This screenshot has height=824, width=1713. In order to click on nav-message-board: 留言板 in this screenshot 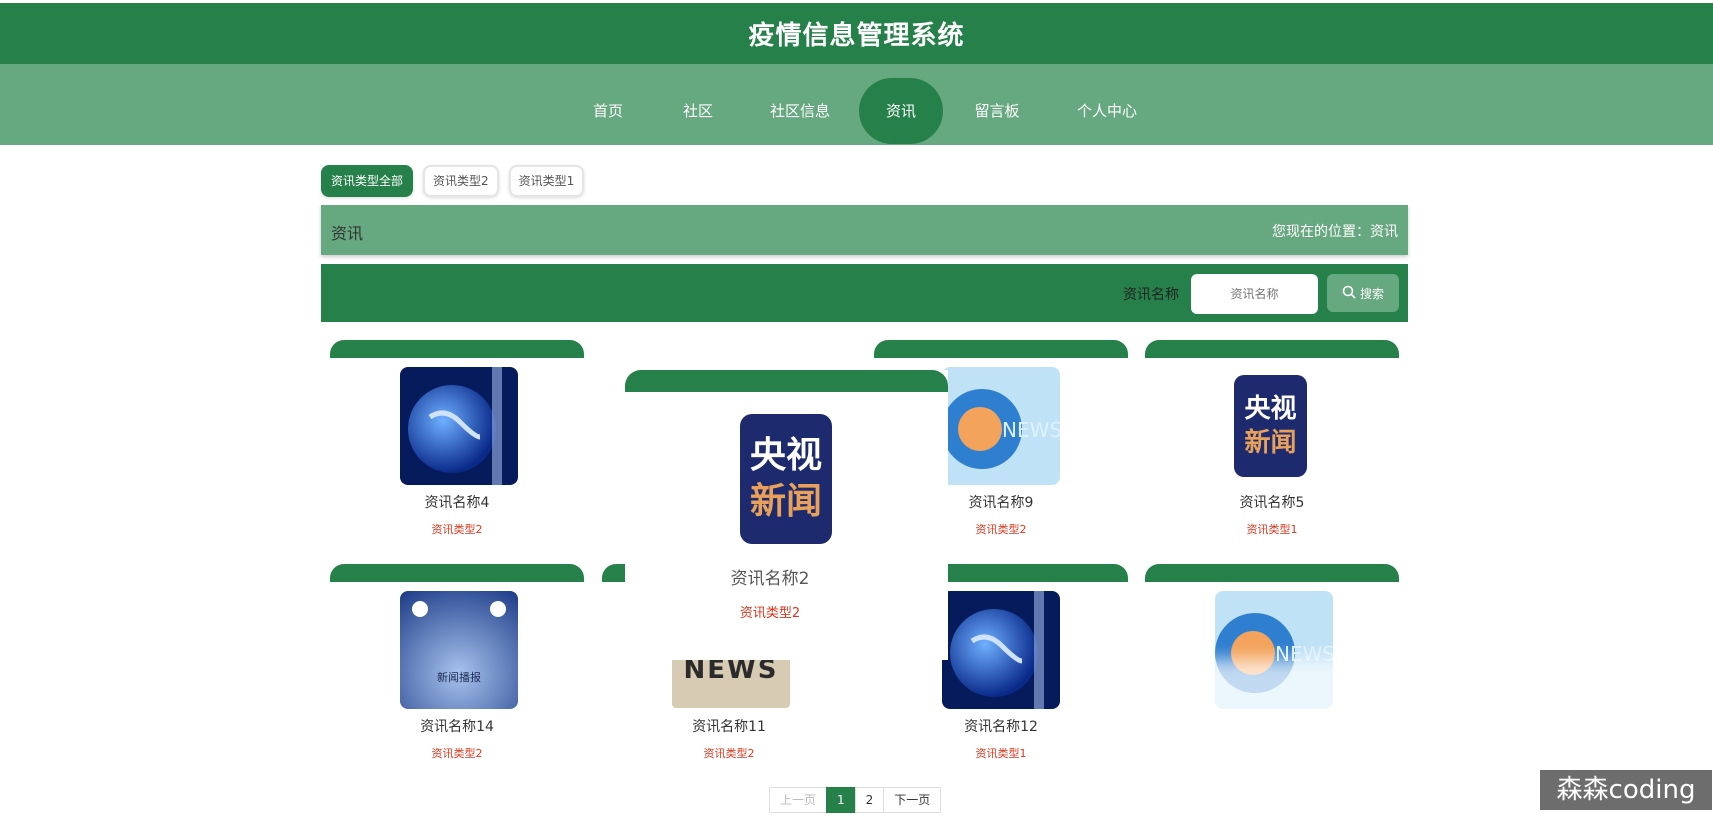, I will do `click(997, 111)`.